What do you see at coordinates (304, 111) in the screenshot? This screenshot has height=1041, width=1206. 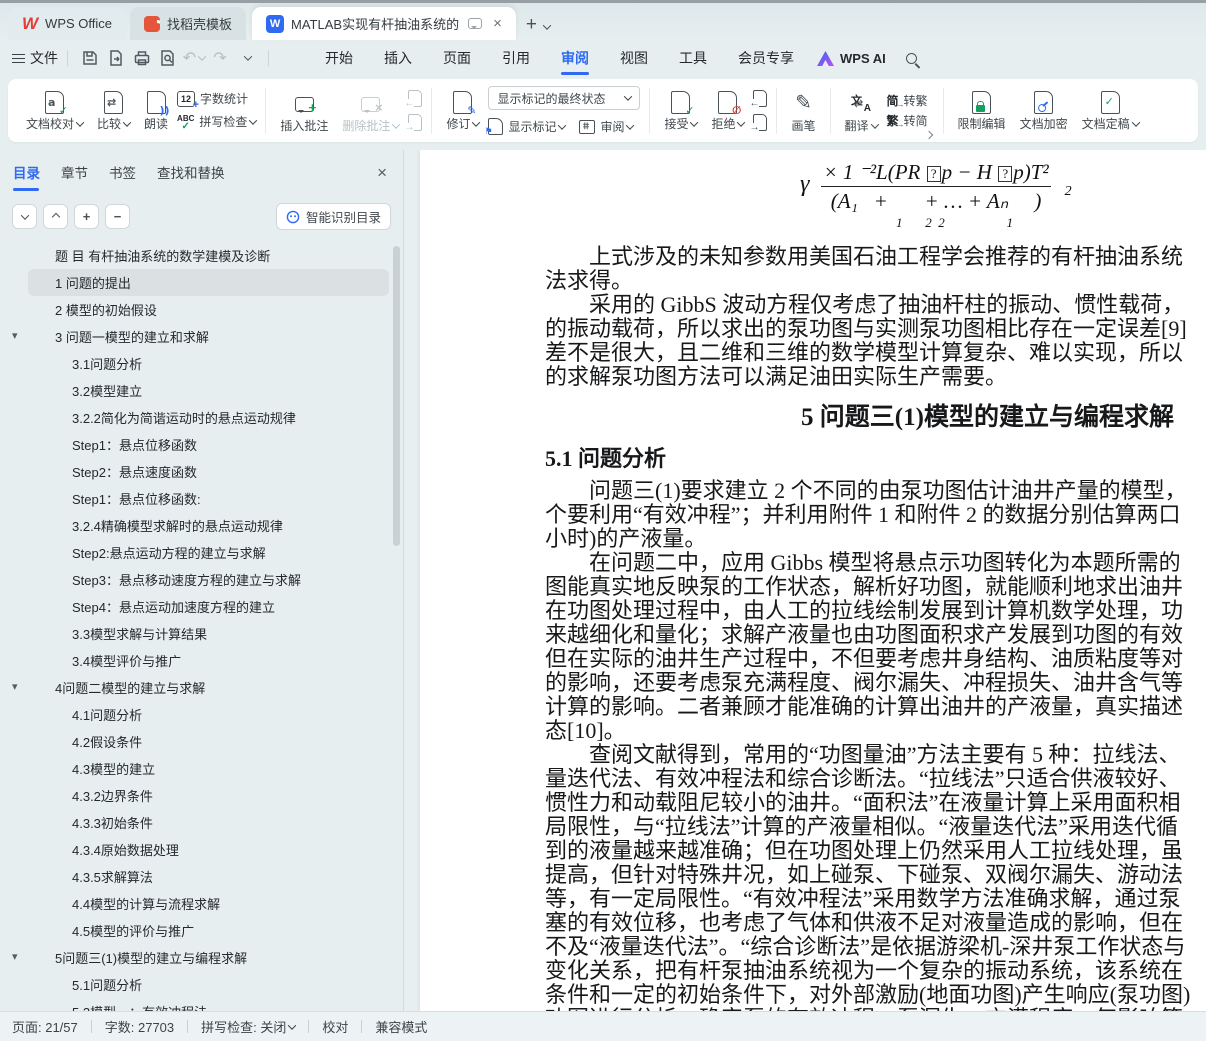 I see `insert-comment-button: + 插入批注` at bounding box center [304, 111].